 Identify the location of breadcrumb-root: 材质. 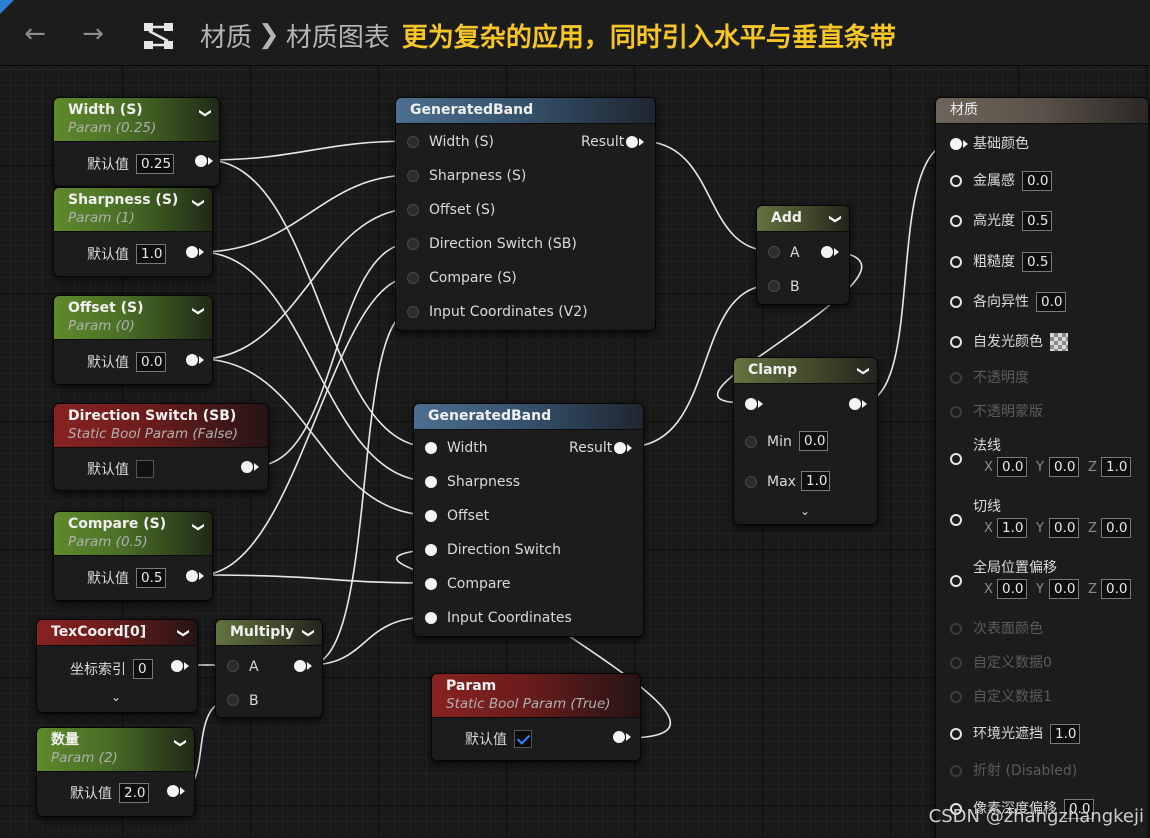
(226, 35).